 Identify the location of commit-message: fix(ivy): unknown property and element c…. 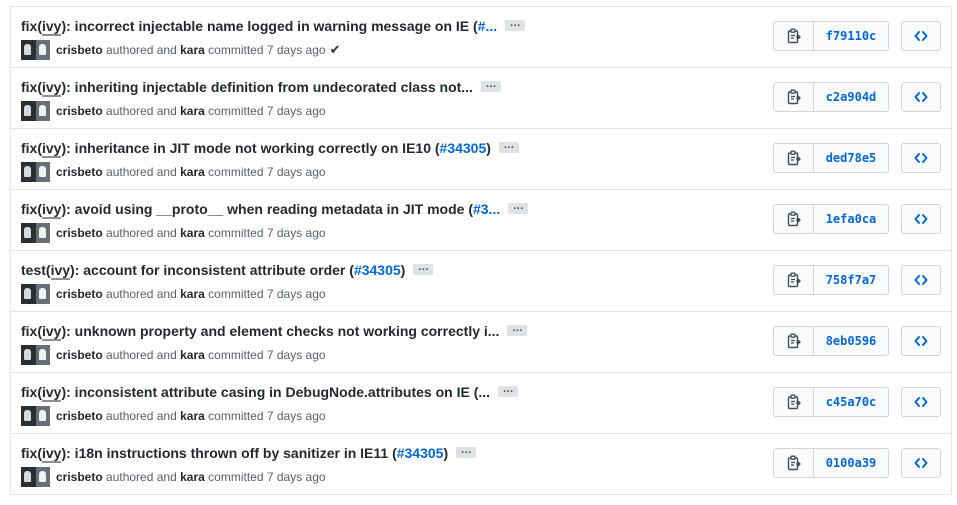
(274, 331).